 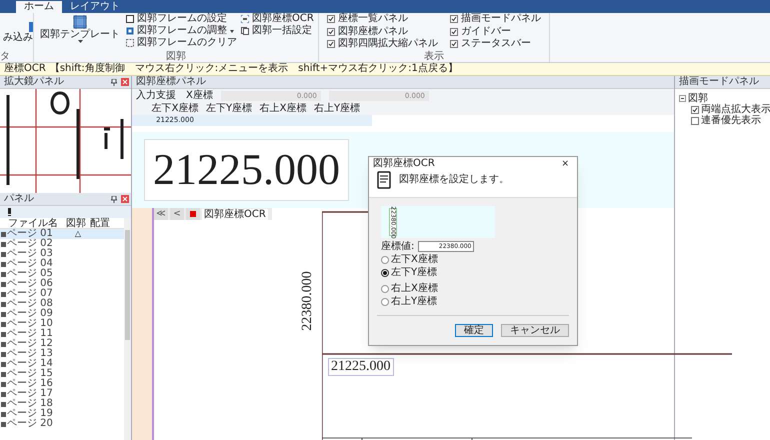 I want to click on file-row: ページ 02, so click(x=62, y=244).